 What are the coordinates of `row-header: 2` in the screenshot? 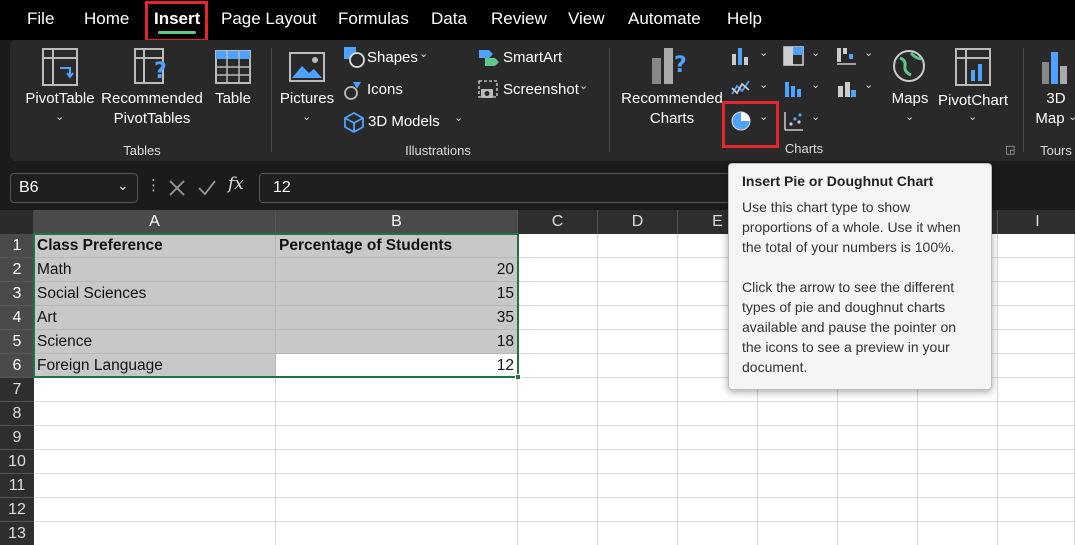 It's located at (17, 270).